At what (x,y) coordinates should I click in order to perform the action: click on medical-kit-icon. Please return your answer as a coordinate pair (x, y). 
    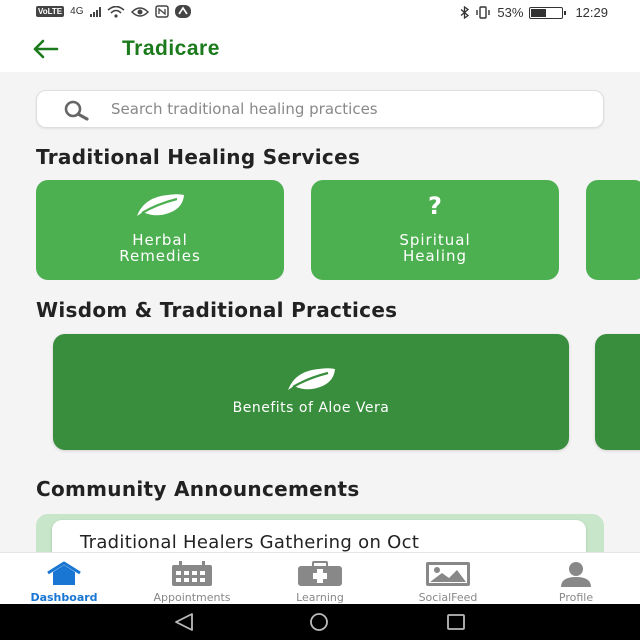
    Looking at the image, I should click on (320, 574).